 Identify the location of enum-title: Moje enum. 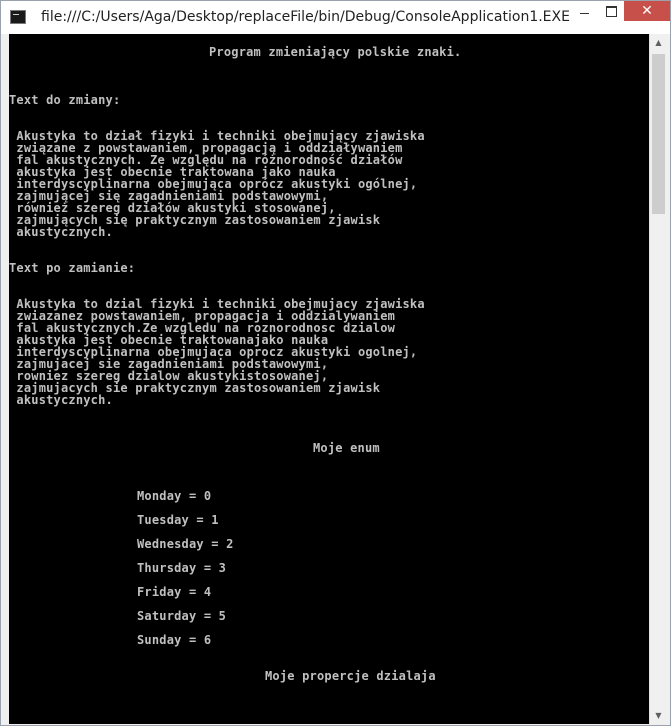
(346, 448).